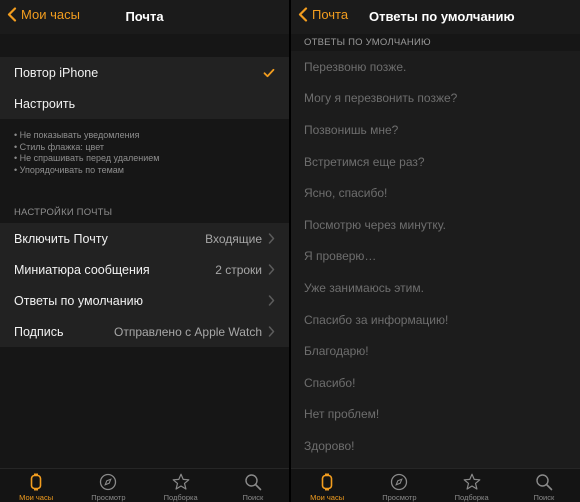  I want to click on custom-row: Настроить, so click(144, 103).